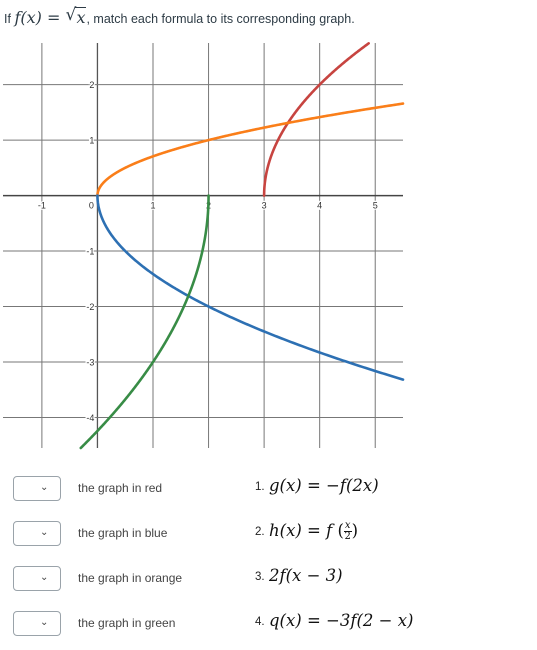 This screenshot has width=537, height=650. What do you see at coordinates (91, 85) in the screenshot?
I see `y-tick-label: 2` at bounding box center [91, 85].